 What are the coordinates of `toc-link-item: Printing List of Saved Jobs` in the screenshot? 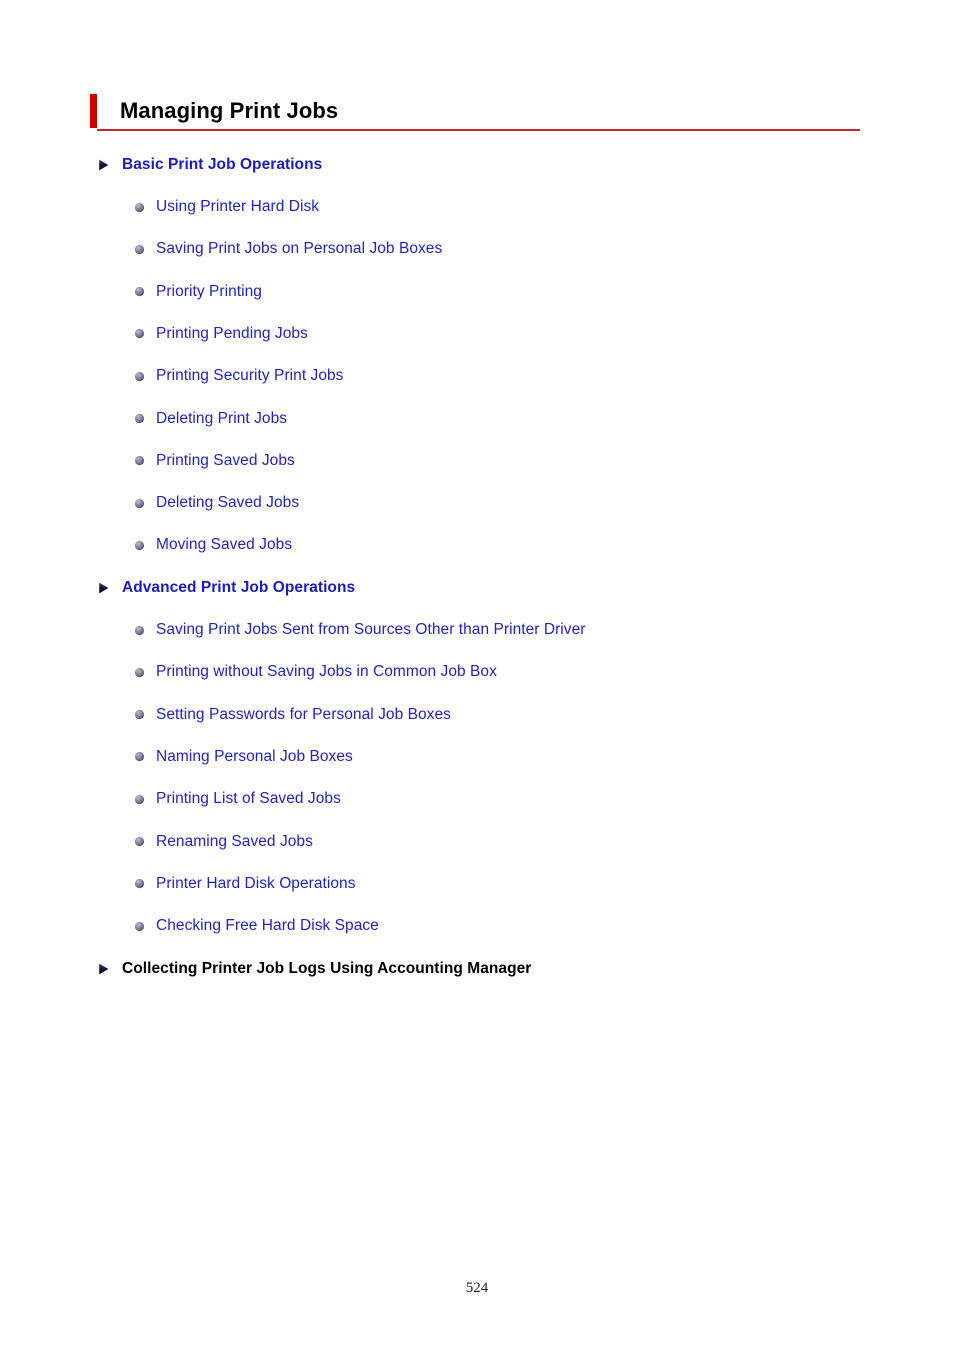 It's located at (237, 799).